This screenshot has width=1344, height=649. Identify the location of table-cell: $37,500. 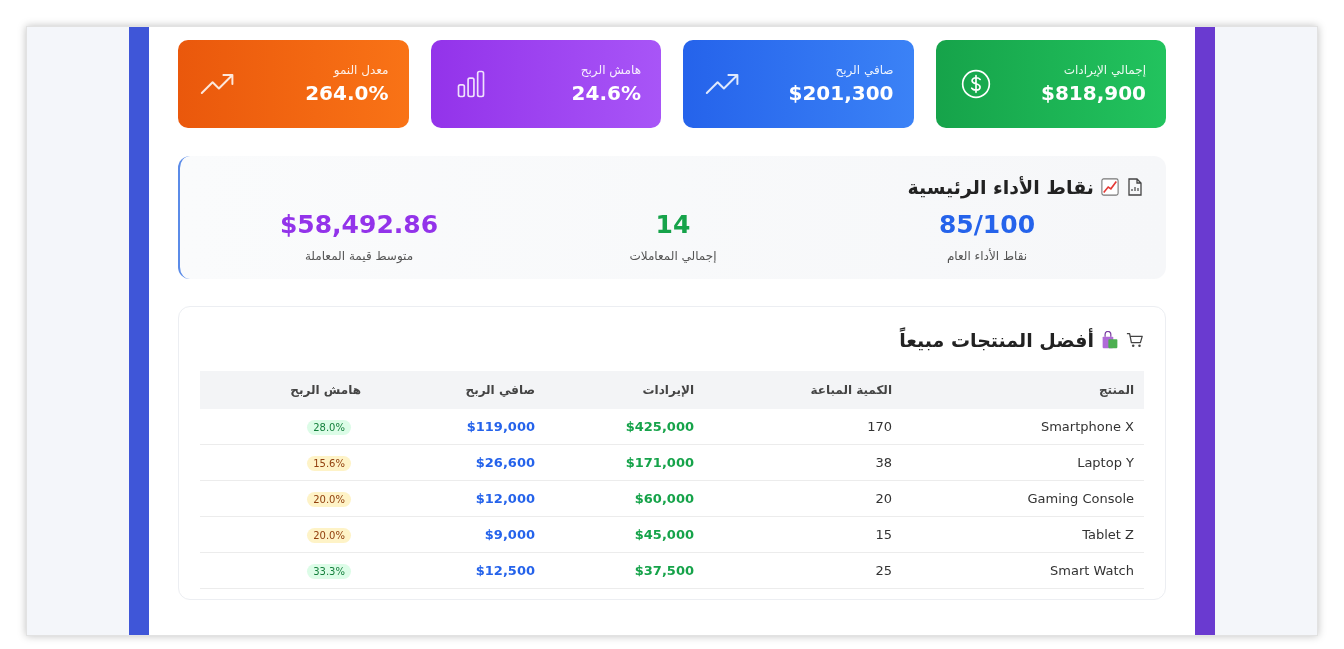
(624, 570).